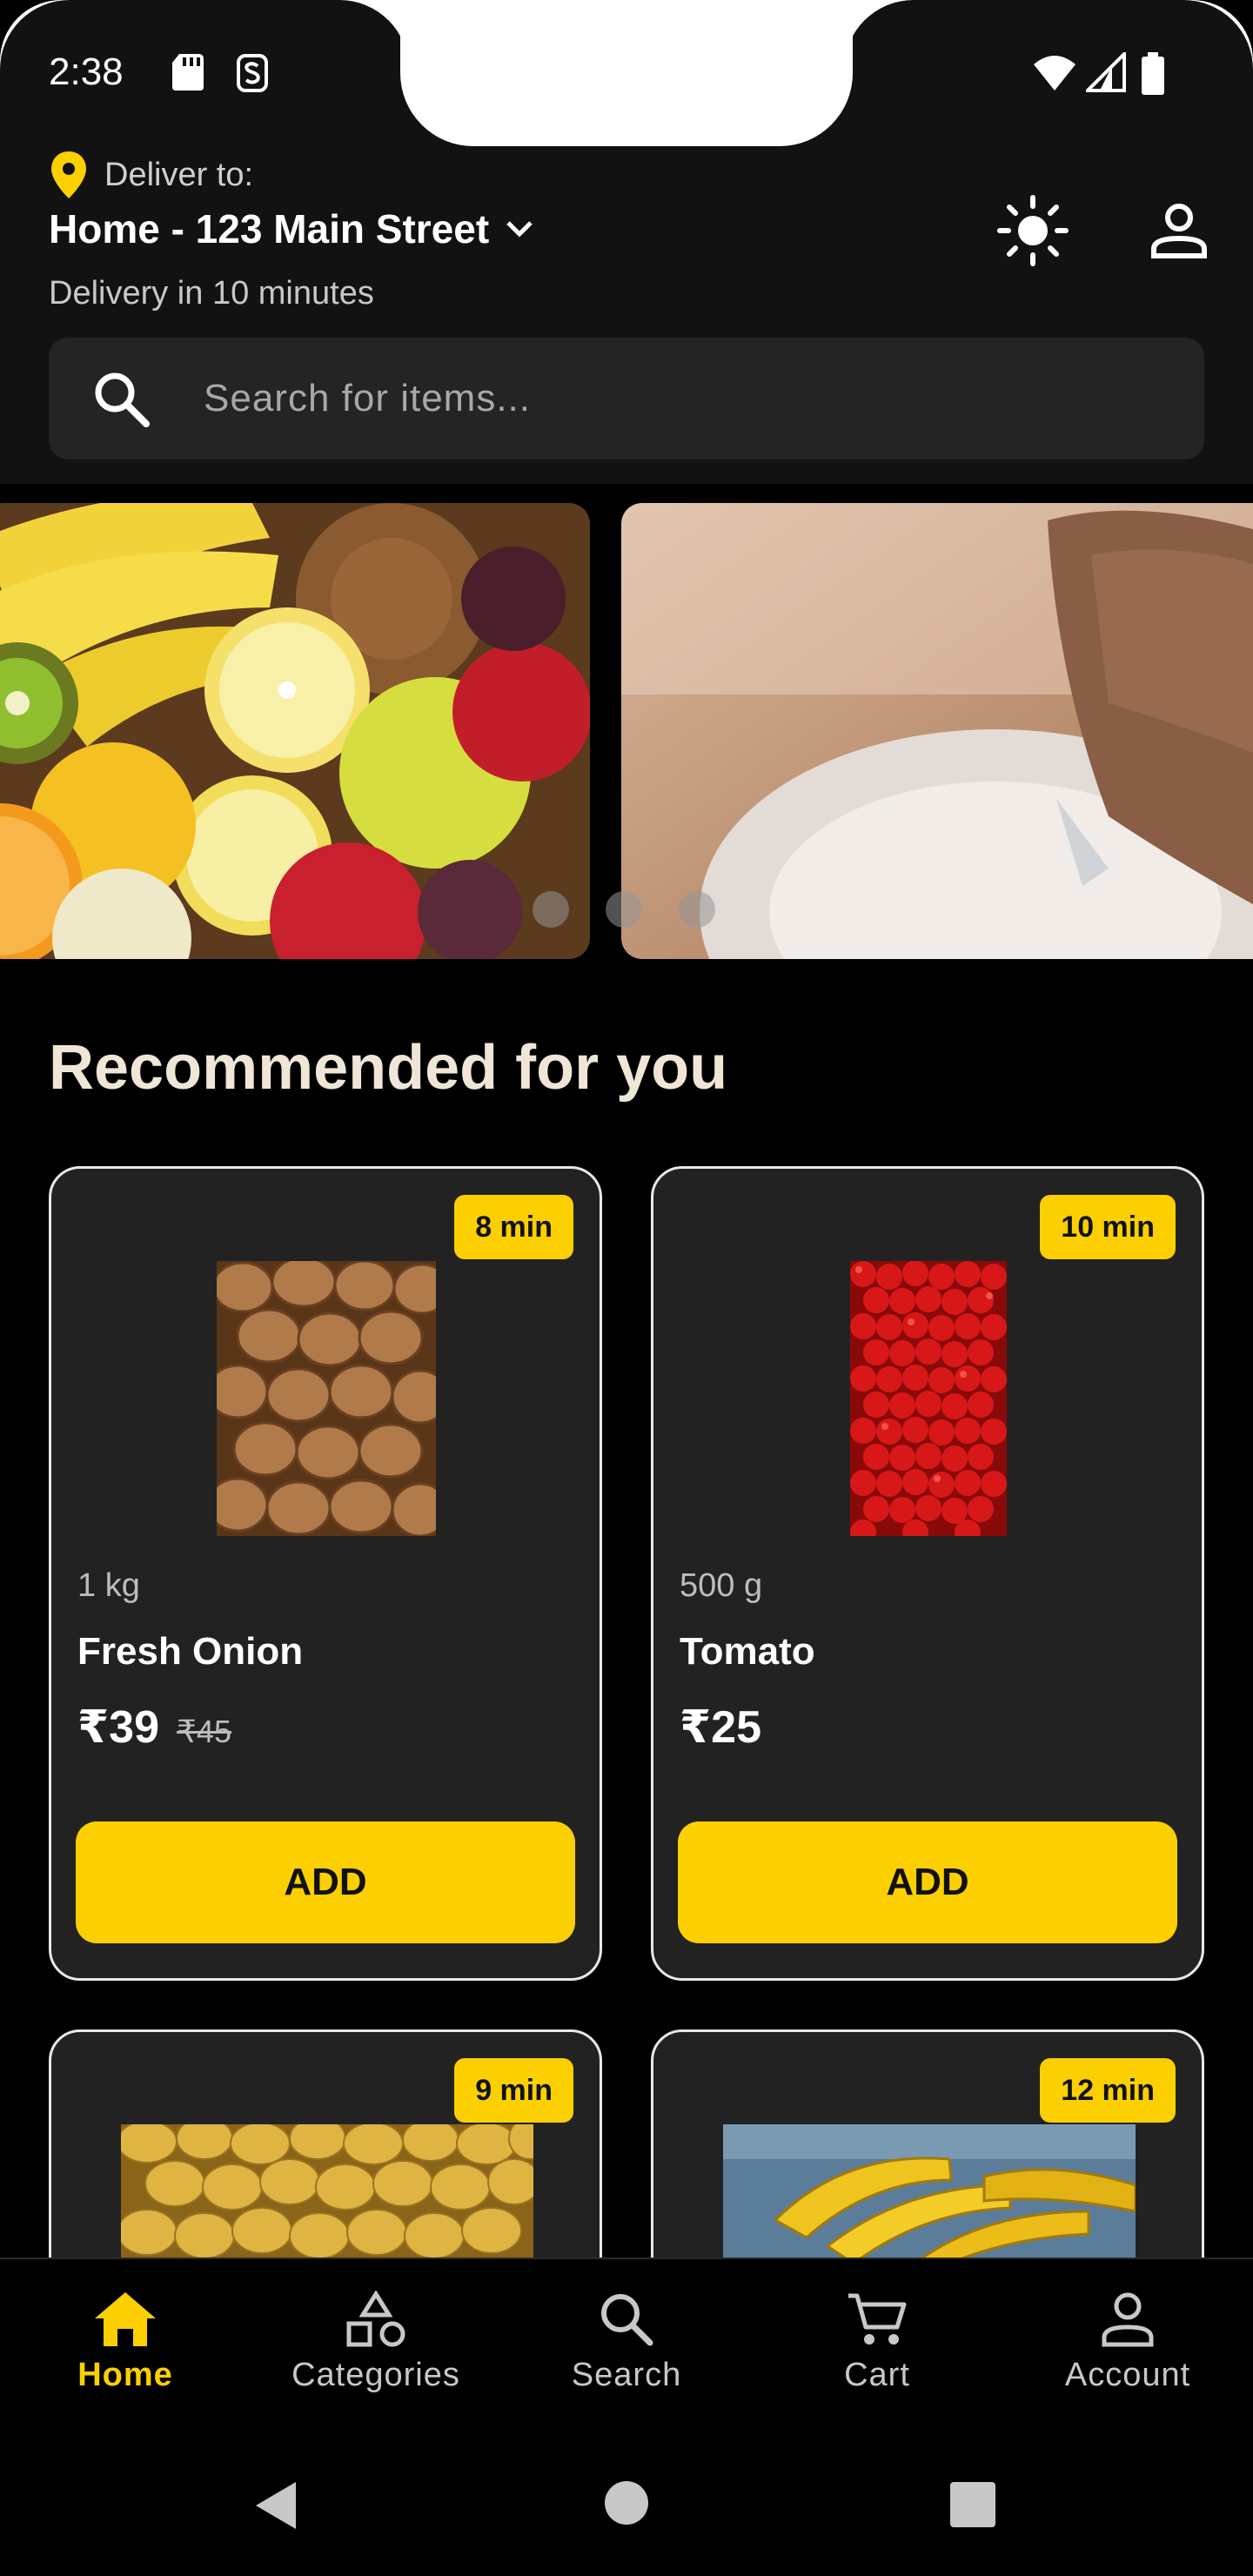 The image size is (1253, 2576). I want to click on address-selector: Home - 123 Main Street, so click(291, 228).